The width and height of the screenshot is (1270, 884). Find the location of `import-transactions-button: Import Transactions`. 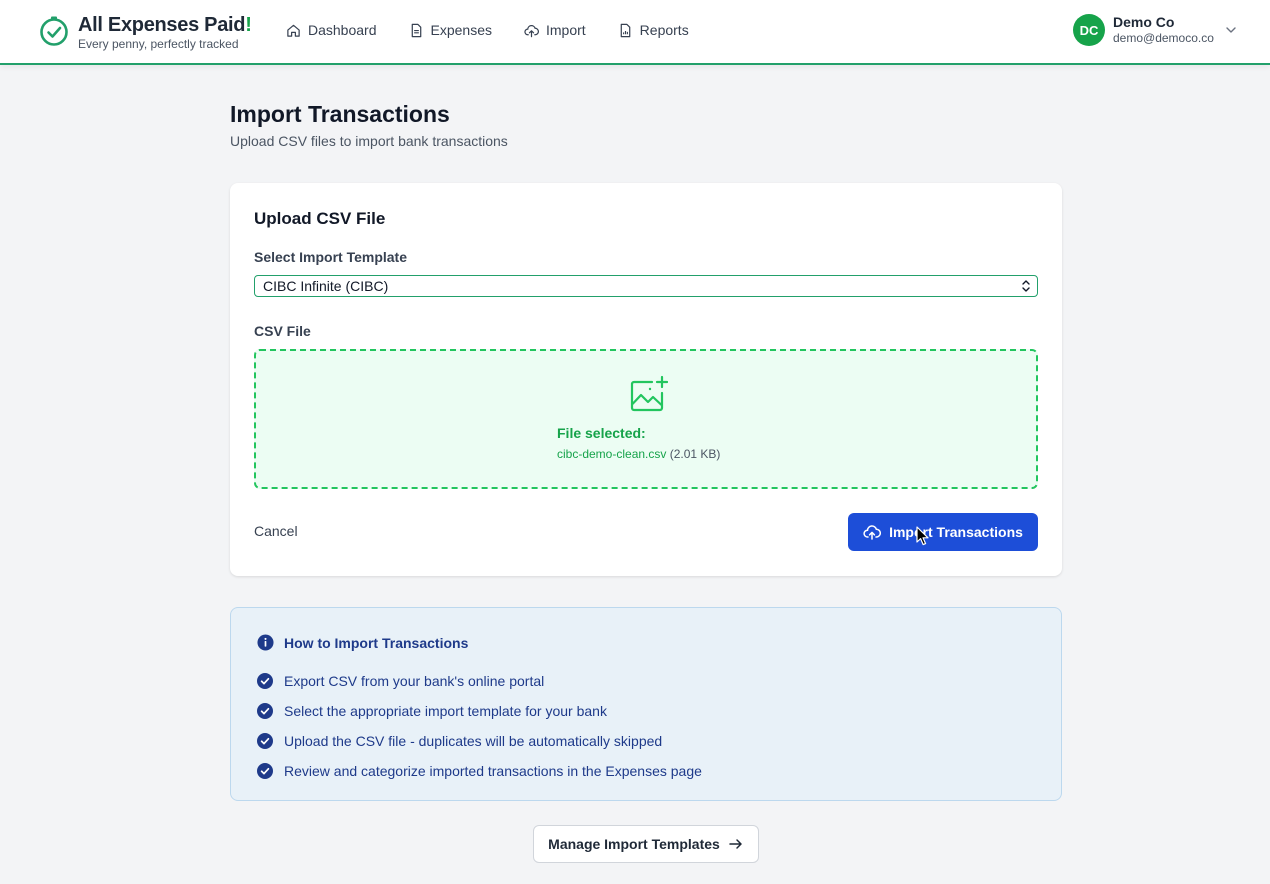

import-transactions-button: Import Transactions is located at coordinates (943, 532).